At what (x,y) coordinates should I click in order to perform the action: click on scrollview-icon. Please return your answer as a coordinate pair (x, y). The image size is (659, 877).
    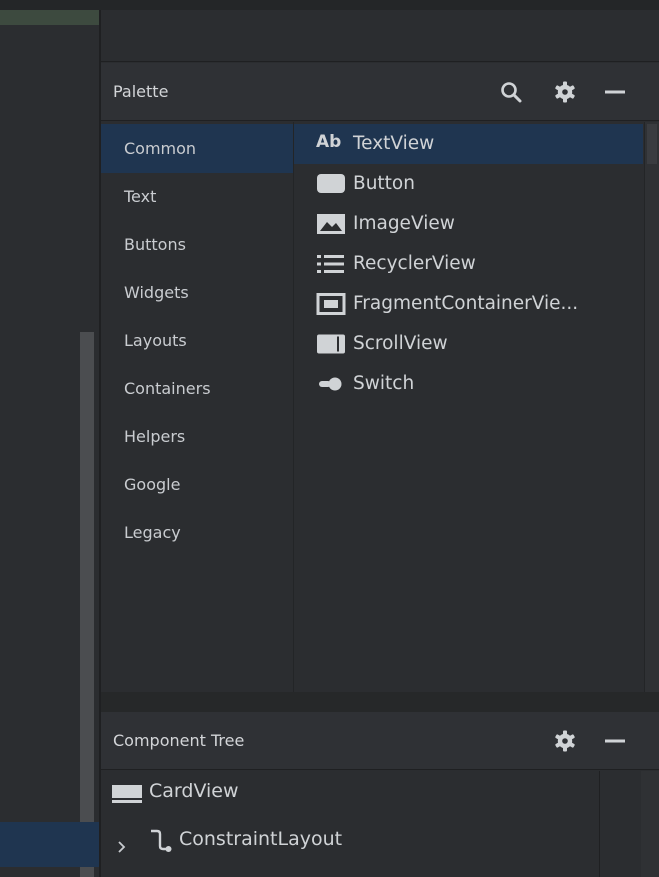
    Looking at the image, I should click on (331, 344).